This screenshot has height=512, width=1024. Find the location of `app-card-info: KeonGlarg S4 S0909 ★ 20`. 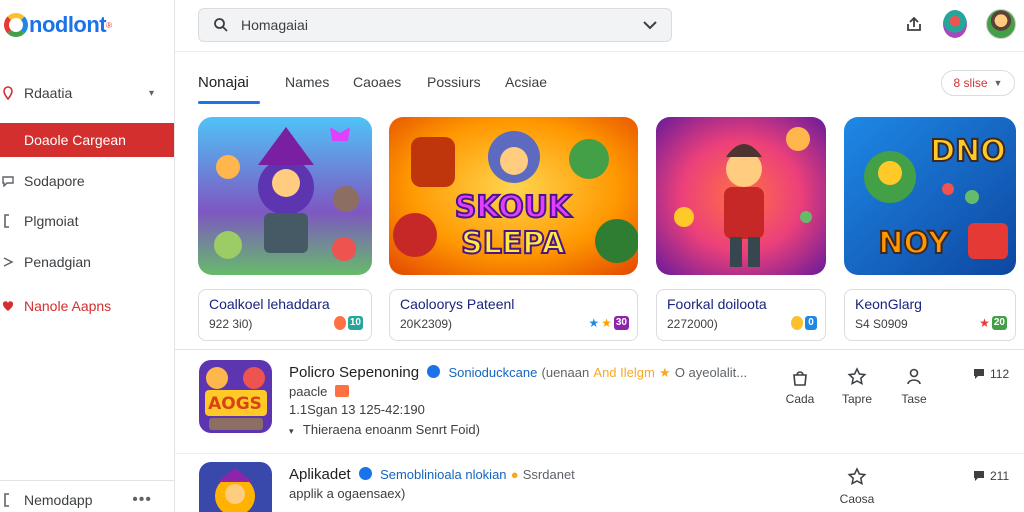

app-card-info: KeonGlarg S4 S0909 ★ 20 is located at coordinates (930, 315).